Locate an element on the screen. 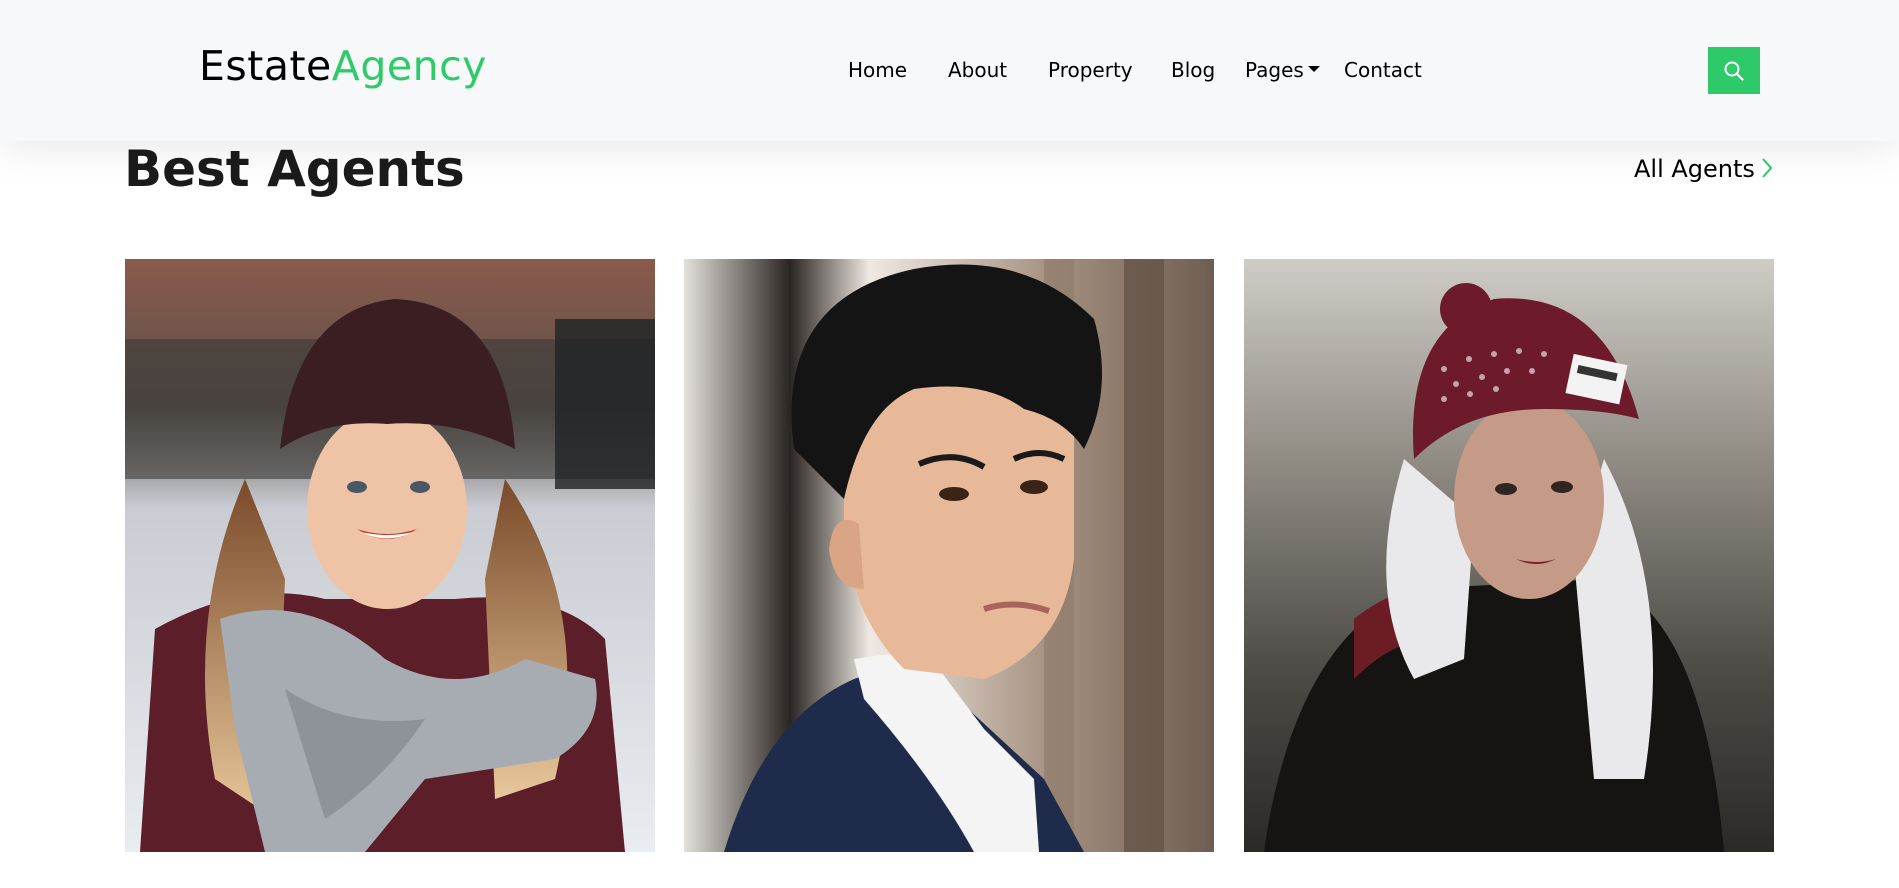 The image size is (1899, 888). nav-item-about: About is located at coordinates (977, 70).